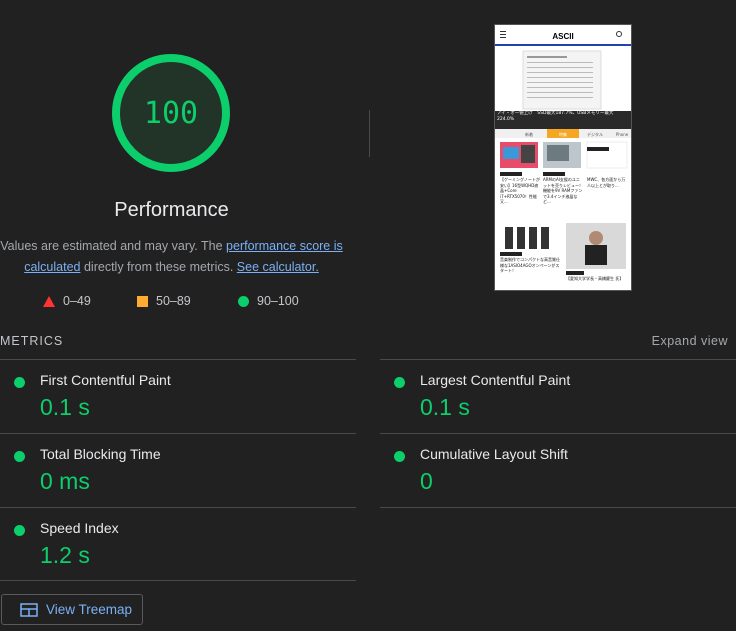  I want to click on thumb-card-4: 音楽制作でコンパクトな高音質仕様な1ASIO4AGOオンペーンがスタート！, so click(530, 265).